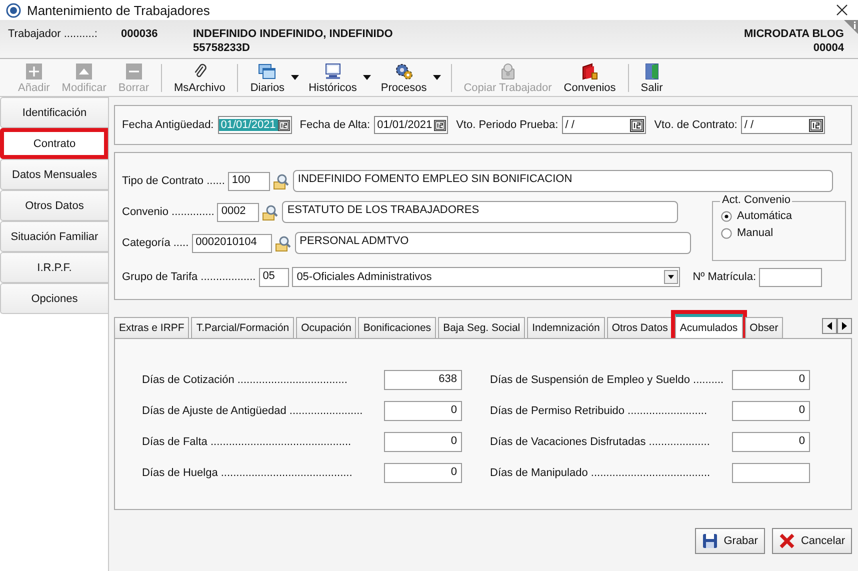  What do you see at coordinates (222, 48) in the screenshot?
I see `worker-id: 55758233D` at bounding box center [222, 48].